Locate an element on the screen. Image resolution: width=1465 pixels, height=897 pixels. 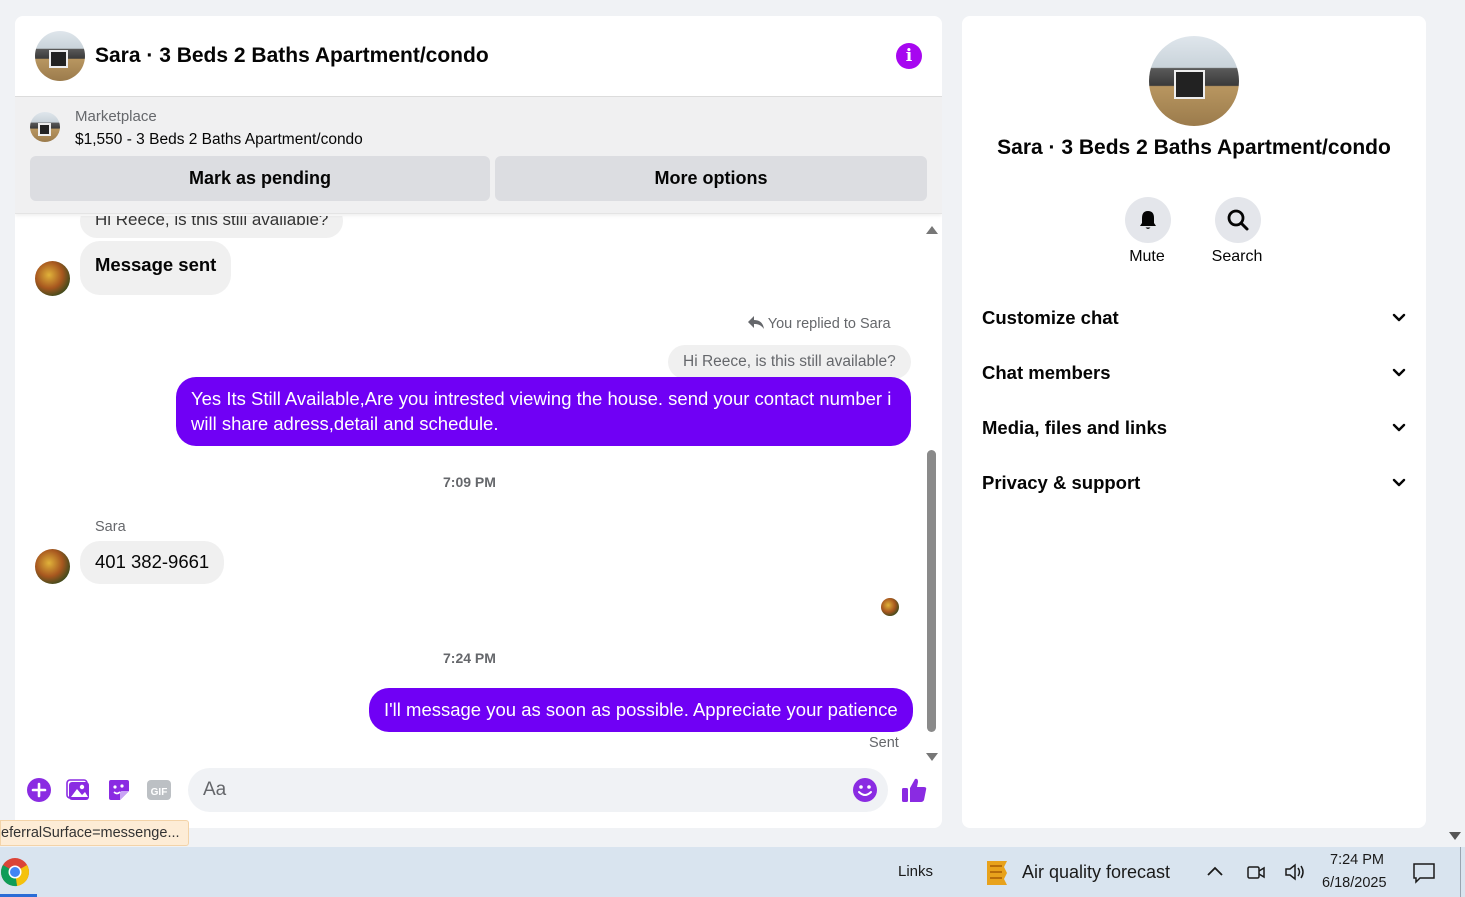
section-label: Customize chat is located at coordinates (1050, 317).